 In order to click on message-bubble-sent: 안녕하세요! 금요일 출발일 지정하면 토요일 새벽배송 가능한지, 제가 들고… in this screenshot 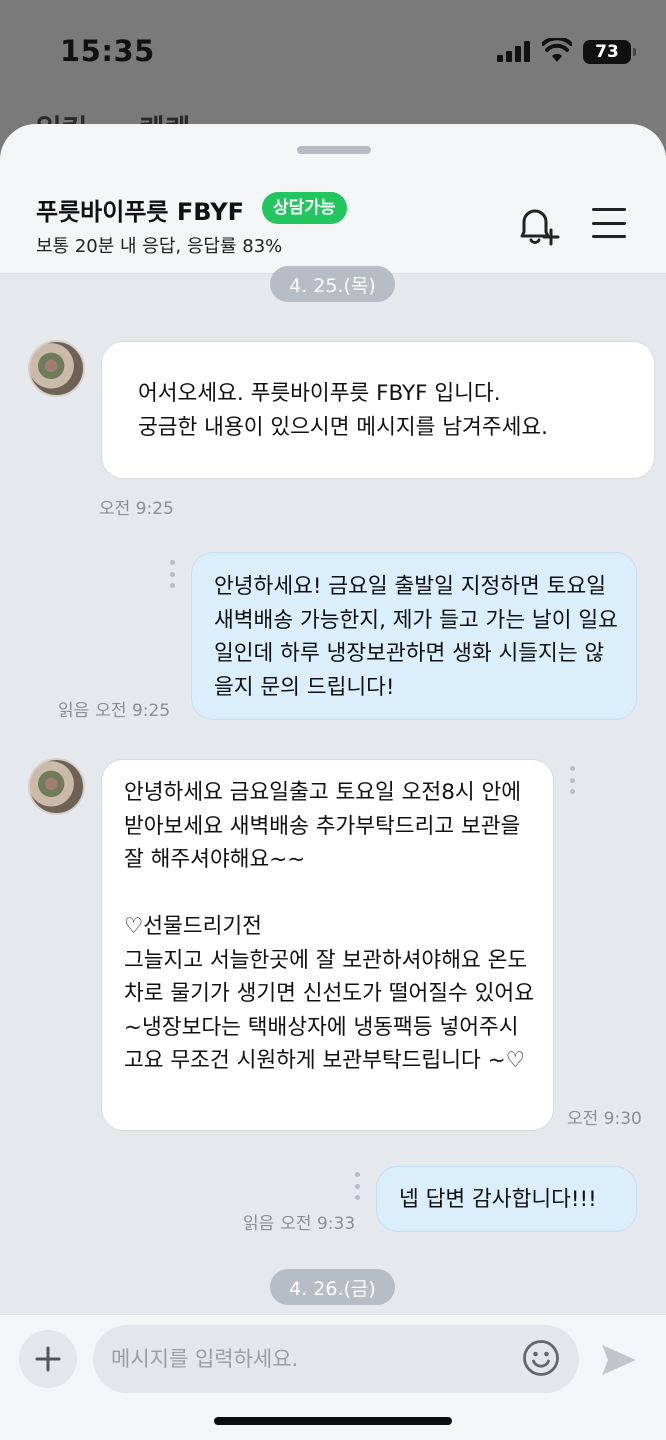, I will do `click(414, 636)`.